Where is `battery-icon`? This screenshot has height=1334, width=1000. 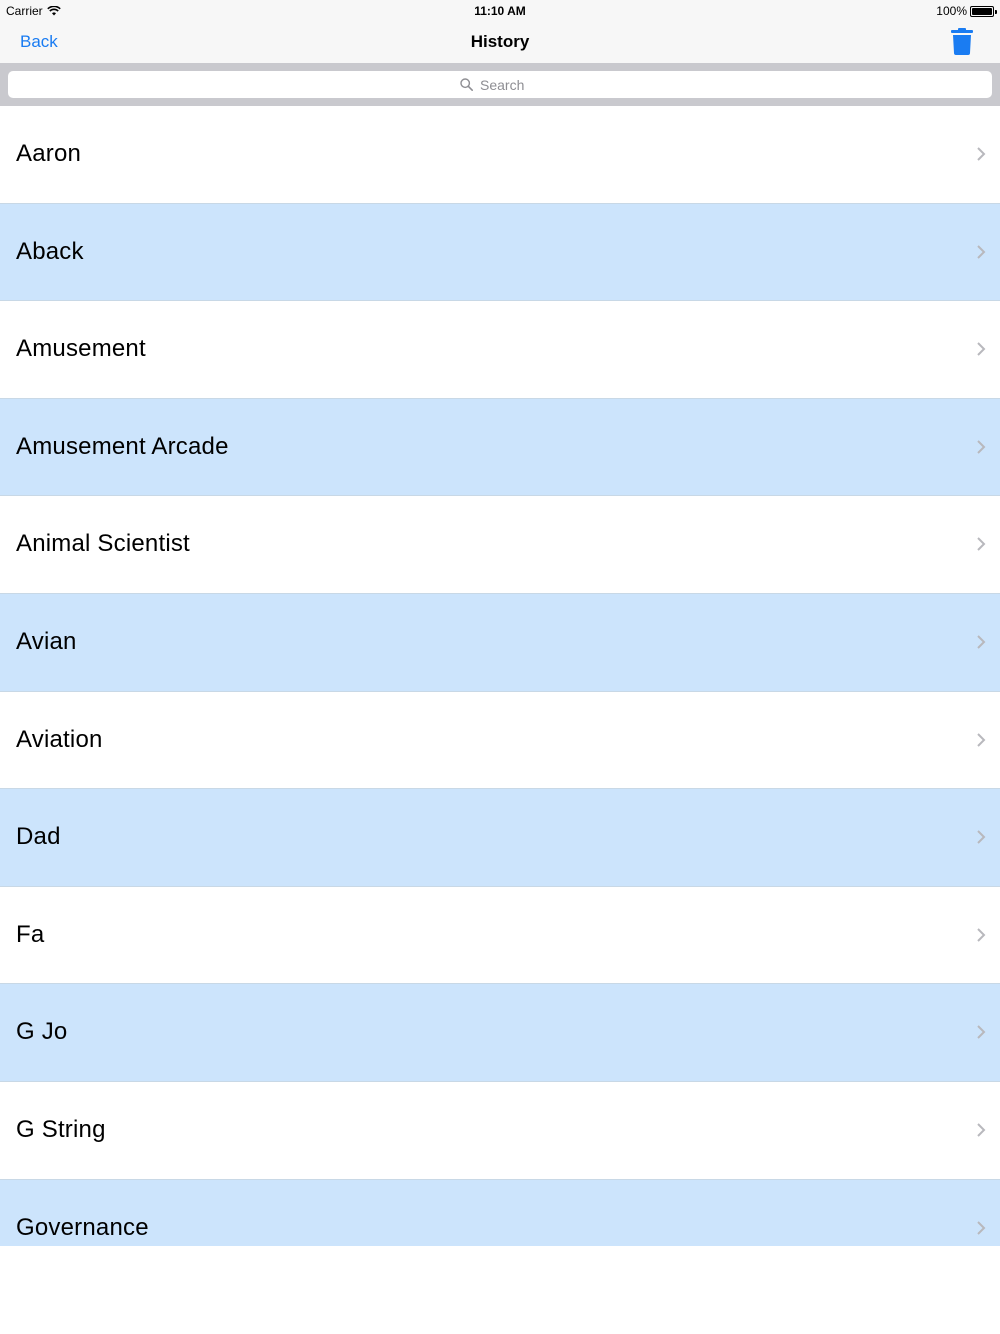
battery-icon is located at coordinates (983, 11).